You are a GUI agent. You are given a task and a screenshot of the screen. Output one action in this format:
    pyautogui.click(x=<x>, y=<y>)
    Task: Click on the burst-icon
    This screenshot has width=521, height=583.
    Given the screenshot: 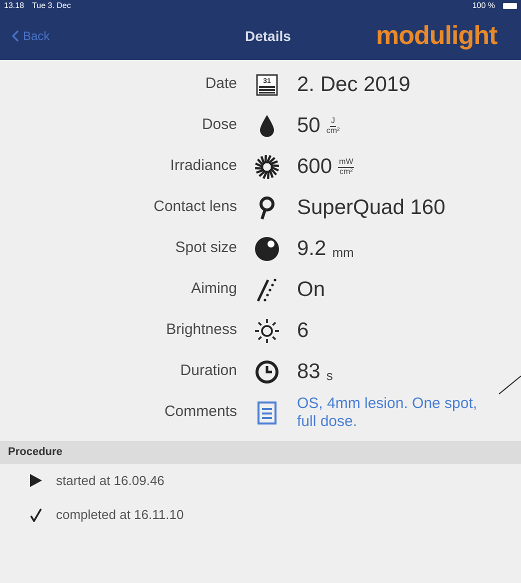 What is the action you would take?
    pyautogui.click(x=267, y=167)
    